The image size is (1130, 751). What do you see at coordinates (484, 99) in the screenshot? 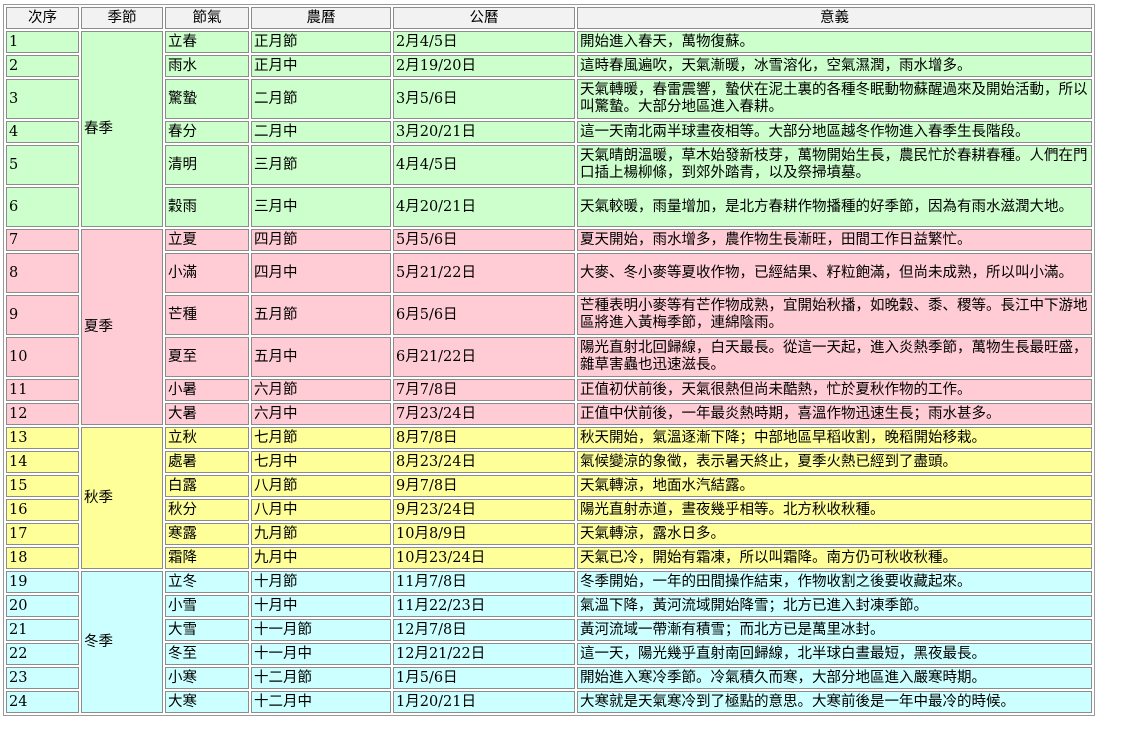
I see `gregorian-date-cell: 3月5/6日` at bounding box center [484, 99].